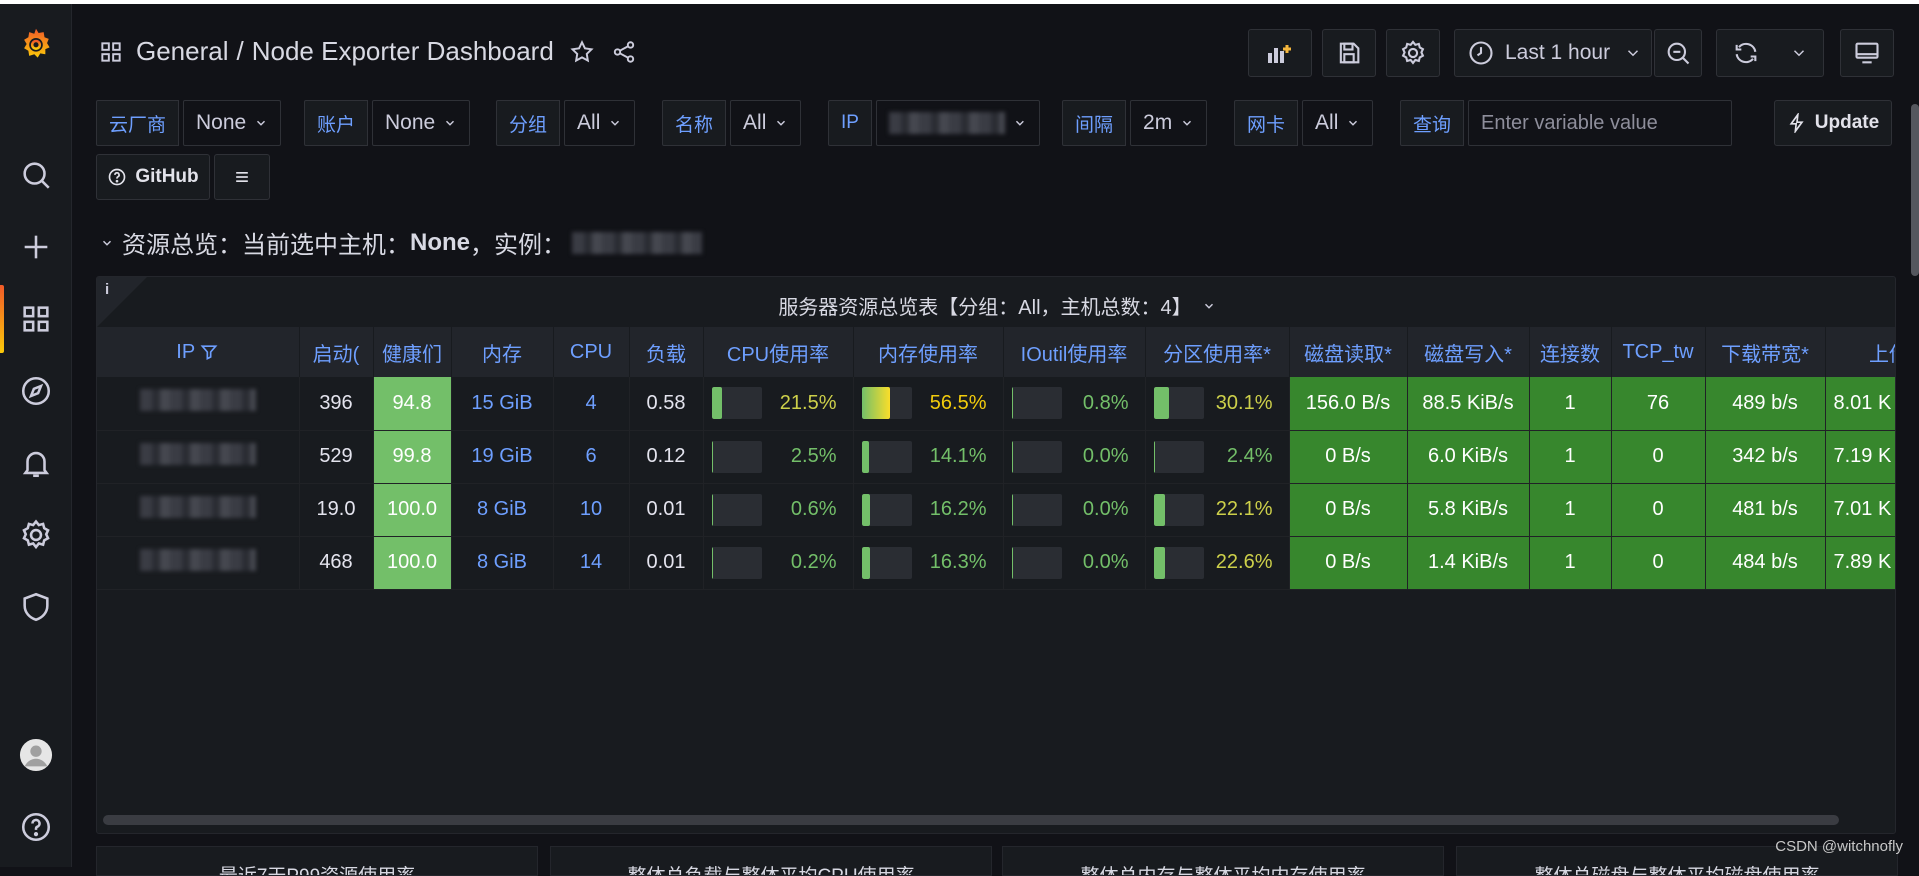 This screenshot has height=876, width=1919. I want to click on grafana-logo-icon, so click(37, 43).